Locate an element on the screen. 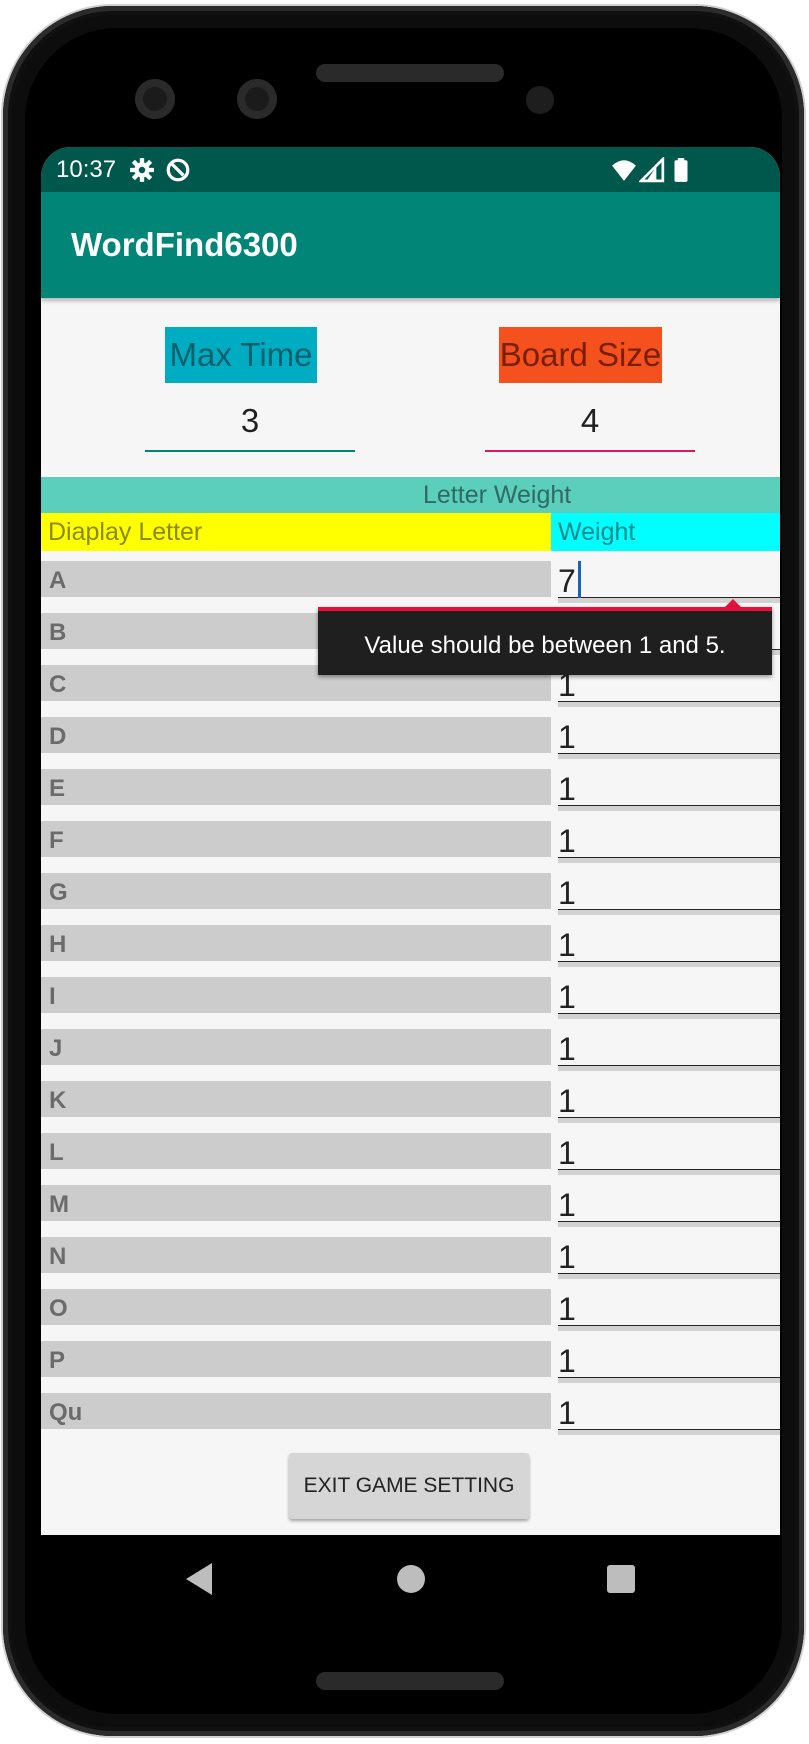 The width and height of the screenshot is (809, 1744). board-size-label: Board Size is located at coordinates (580, 355).